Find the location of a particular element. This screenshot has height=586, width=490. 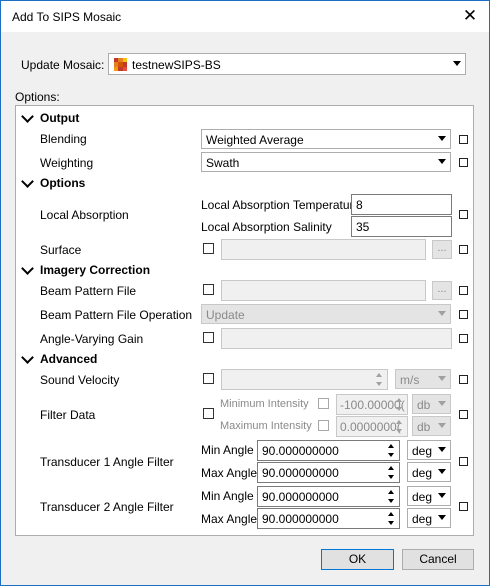

beam-pattern-operation-override-box is located at coordinates (463, 314).